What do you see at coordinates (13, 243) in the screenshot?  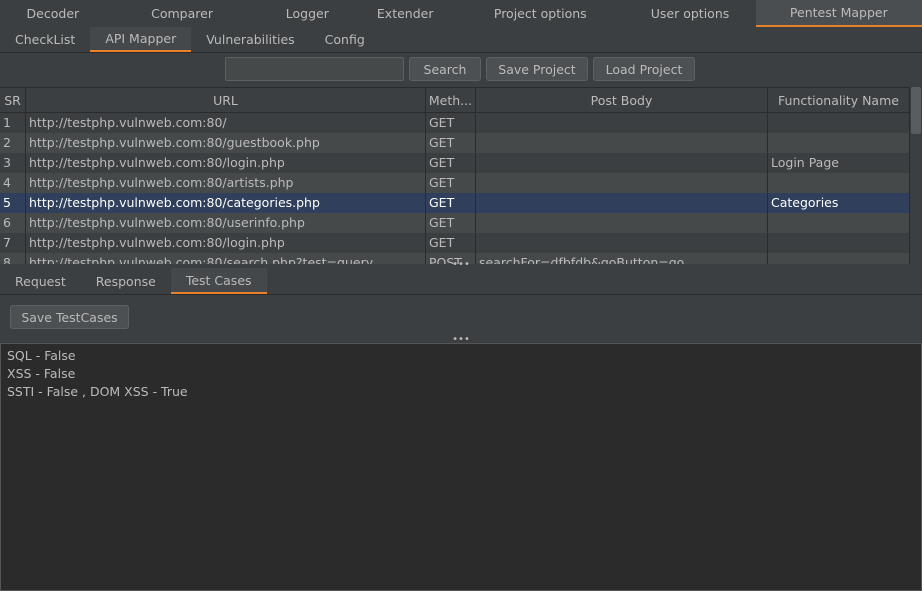 I see `cell-sr: 7` at bounding box center [13, 243].